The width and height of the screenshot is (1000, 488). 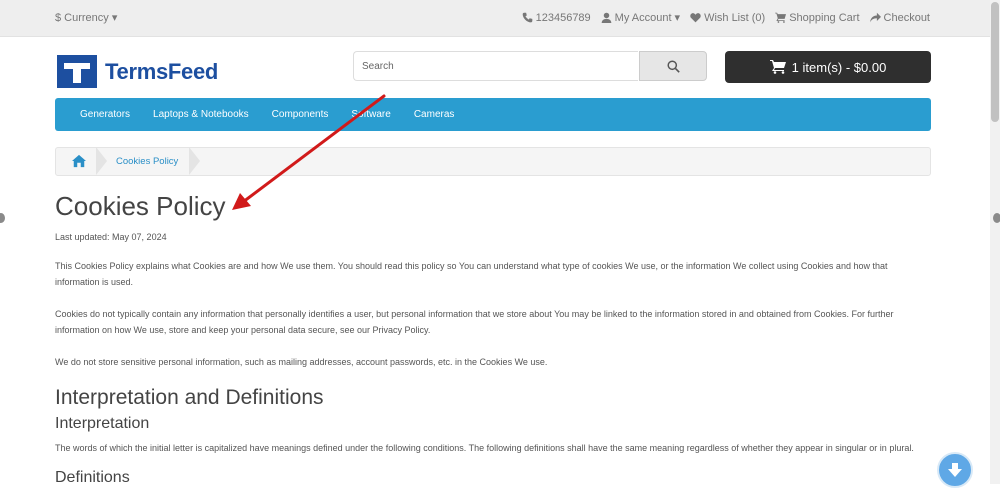 I want to click on breadcrumb-cookies-policy: Cookies Policy, so click(x=147, y=161).